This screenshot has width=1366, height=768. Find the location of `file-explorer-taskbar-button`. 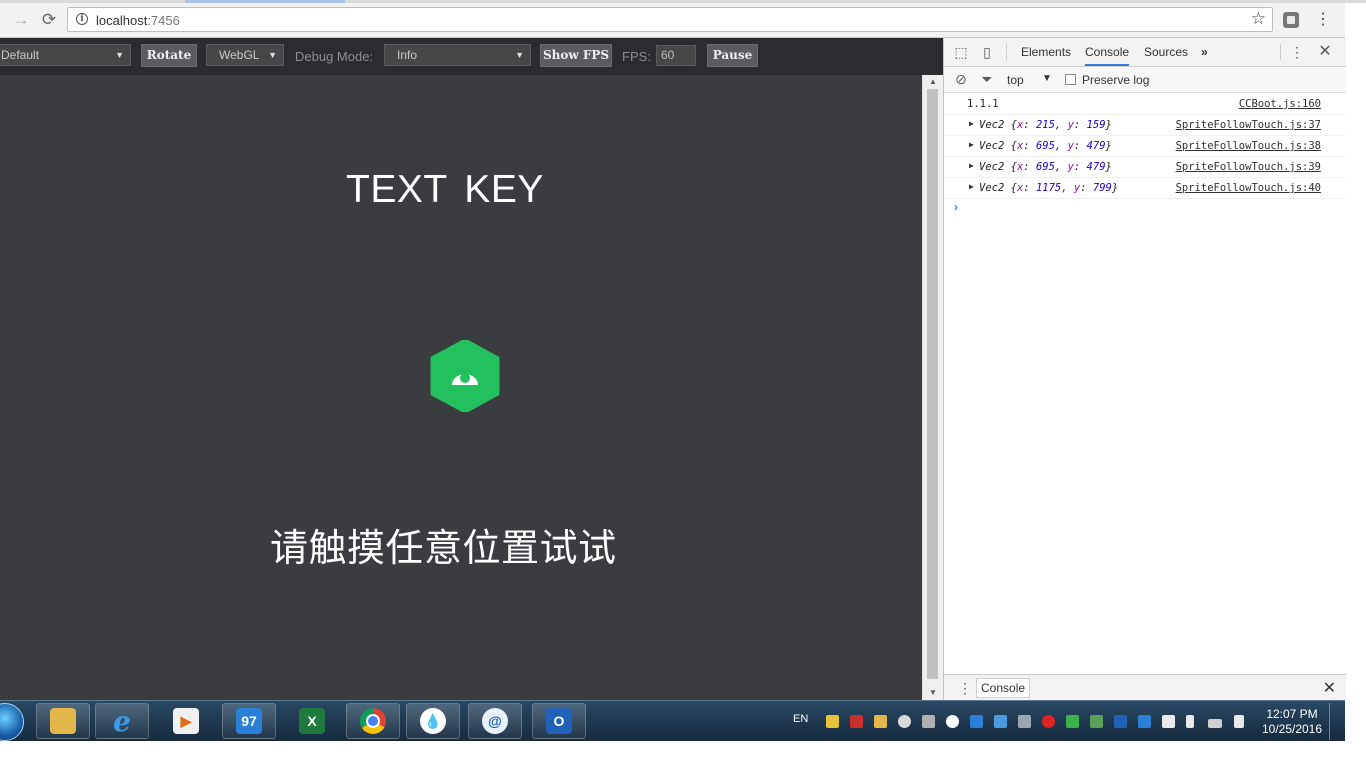

file-explorer-taskbar-button is located at coordinates (63, 721).